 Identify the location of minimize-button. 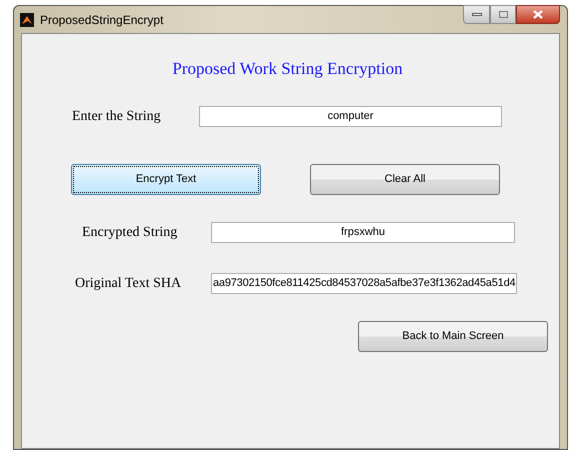
(476, 14).